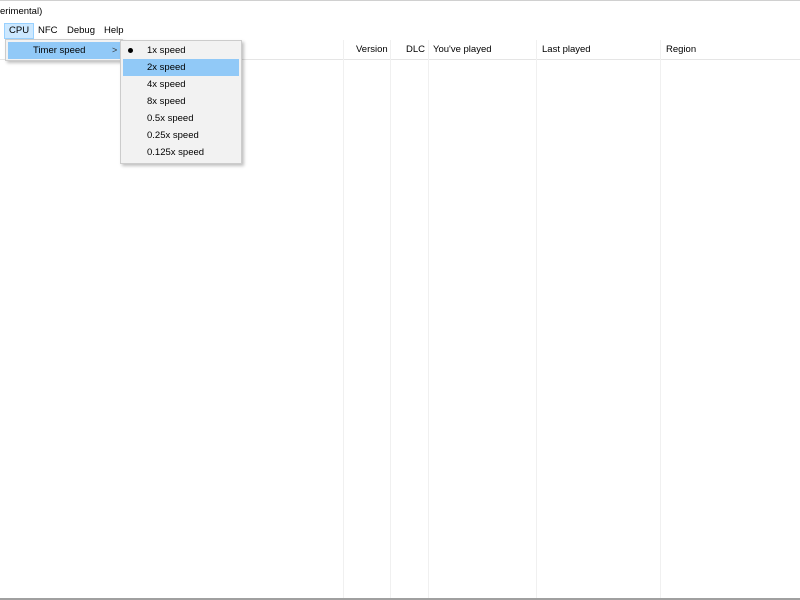 The image size is (800, 600). I want to click on submenu-arrow-icon: >, so click(115, 50).